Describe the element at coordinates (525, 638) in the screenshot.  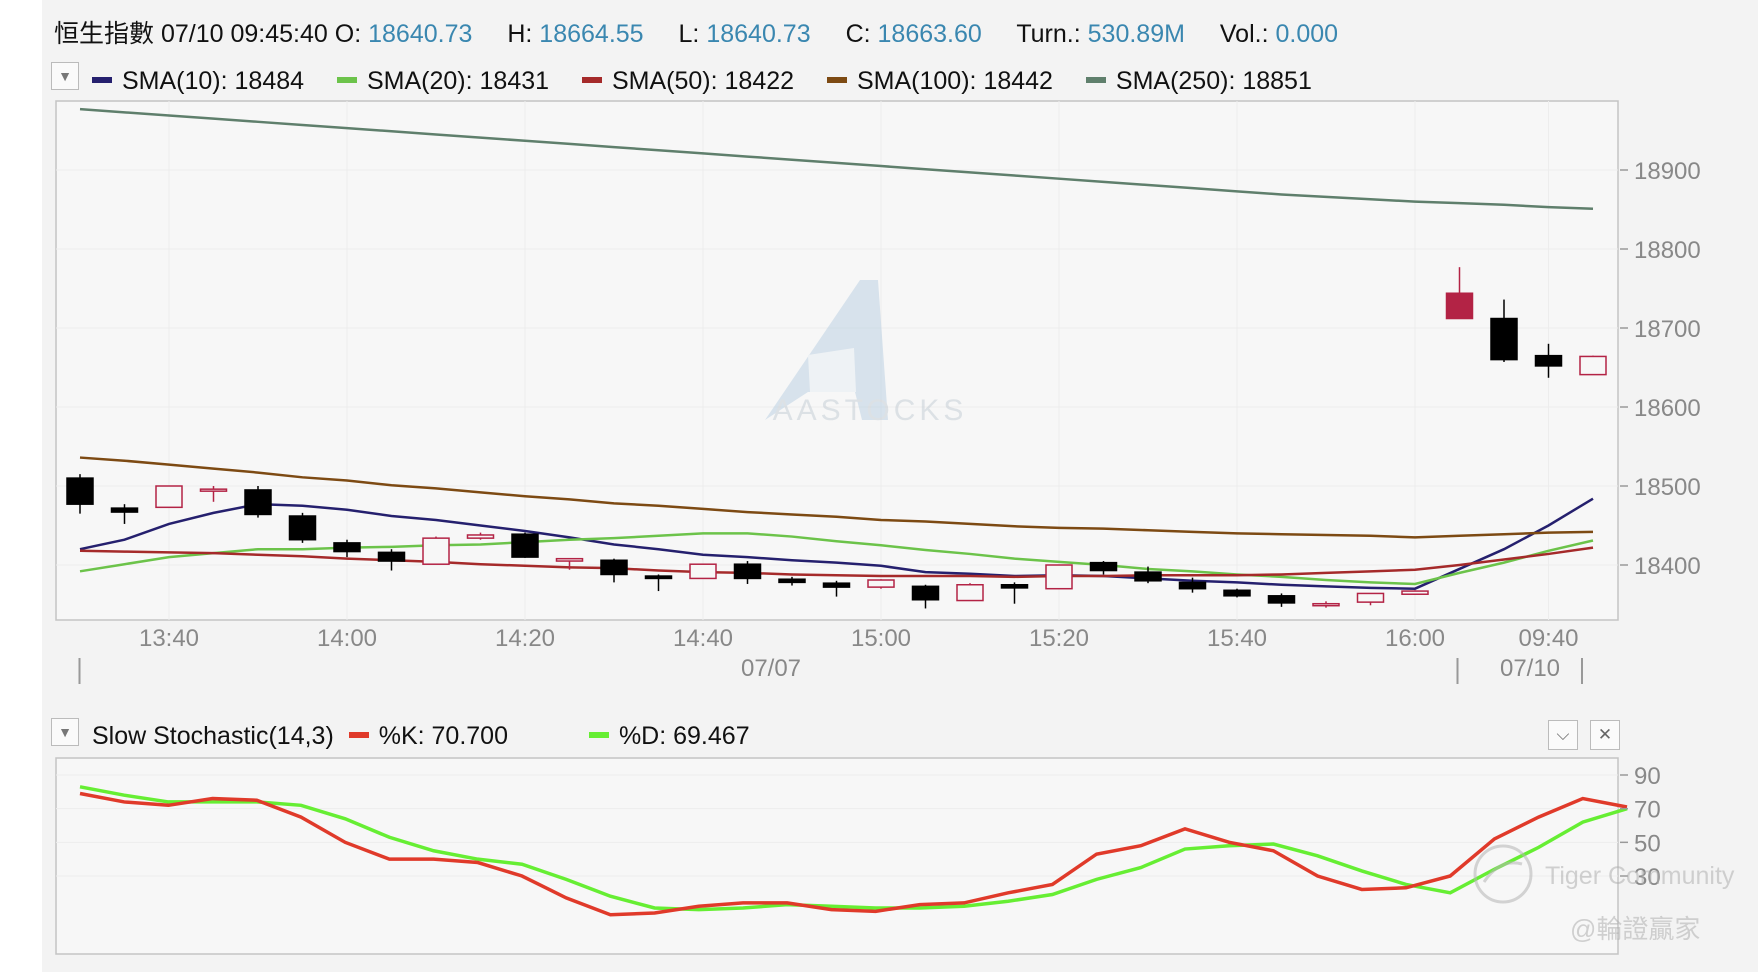
I see `time-tick-label: 14:20` at that location.